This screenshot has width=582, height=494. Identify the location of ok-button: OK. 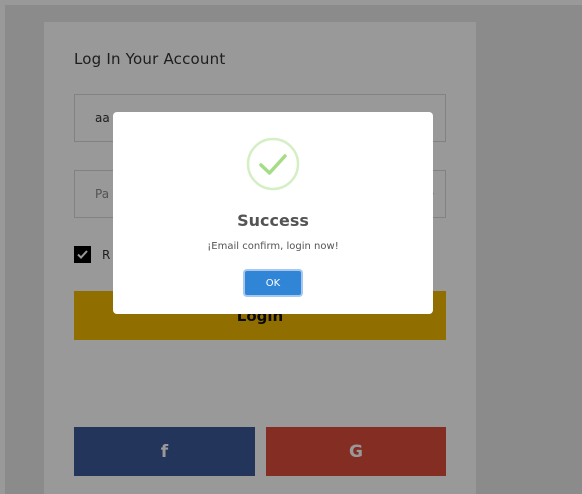
(273, 283).